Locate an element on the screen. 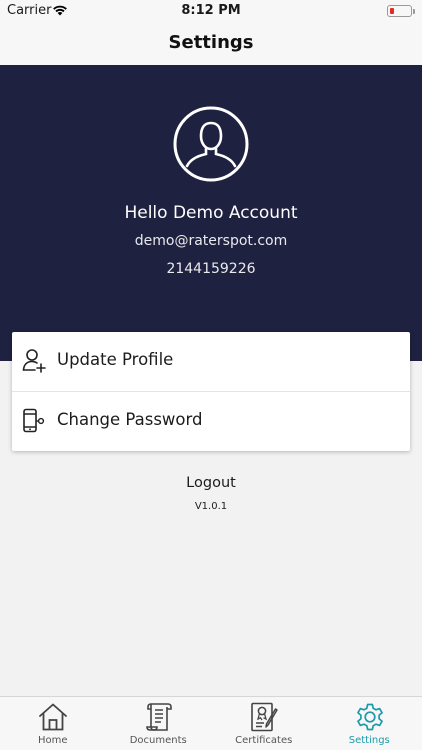 Image resolution: width=422 pixels, height=750 pixels. version-text: V1.0.1 is located at coordinates (211, 506).